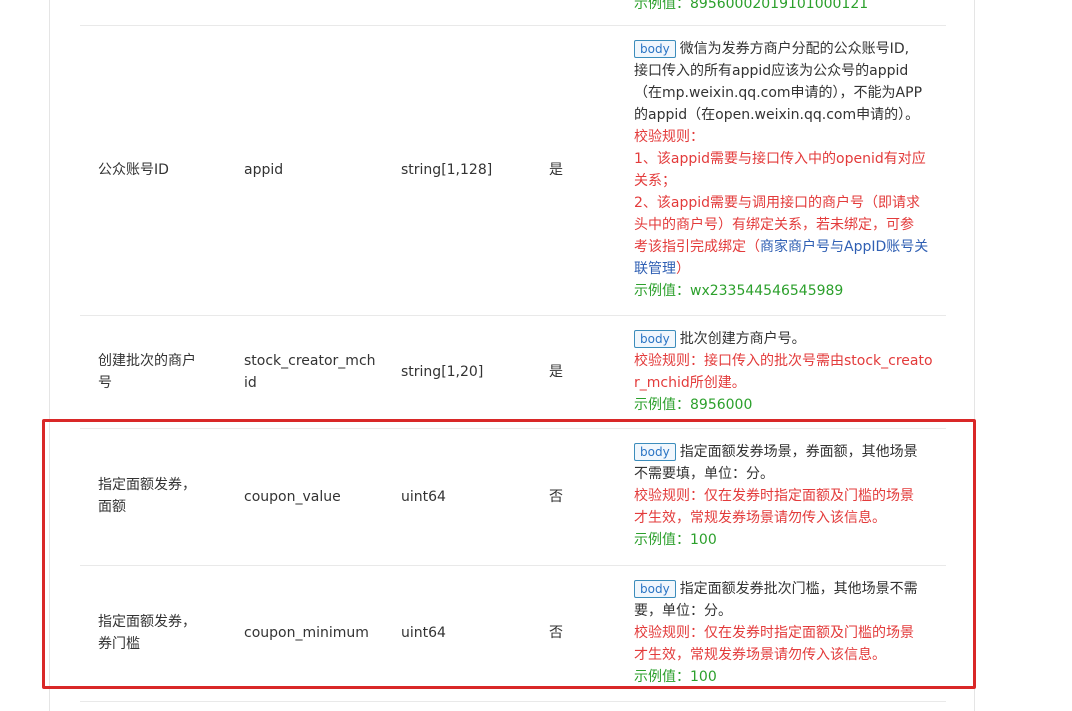 The image size is (1072, 711). I want to click on desc-line: 接口传入的所有appid应该为公众号的appid, so click(771, 71).